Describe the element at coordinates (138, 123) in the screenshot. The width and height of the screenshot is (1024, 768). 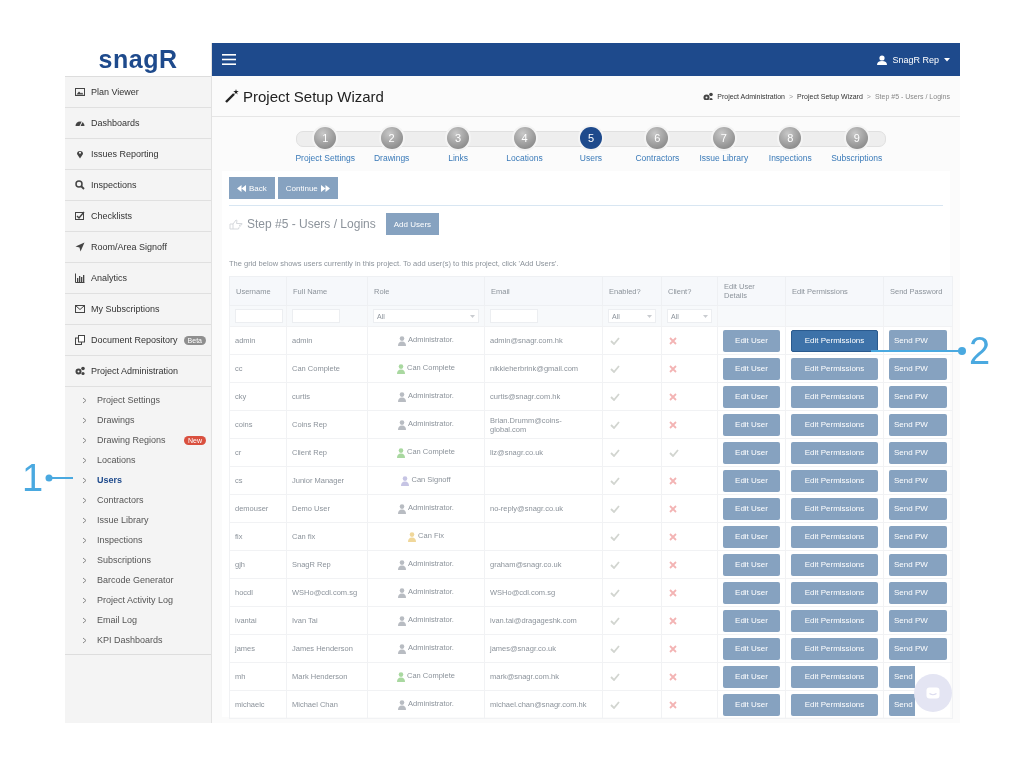
I see `menu-item: Dashboards` at that location.